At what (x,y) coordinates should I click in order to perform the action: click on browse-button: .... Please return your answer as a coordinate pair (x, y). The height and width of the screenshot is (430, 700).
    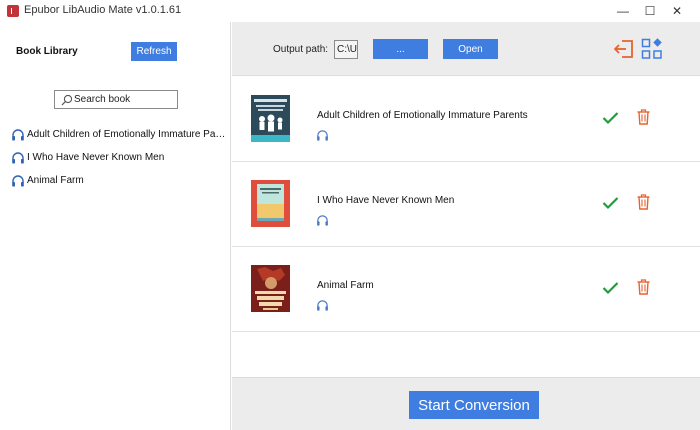
    Looking at the image, I should click on (400, 49).